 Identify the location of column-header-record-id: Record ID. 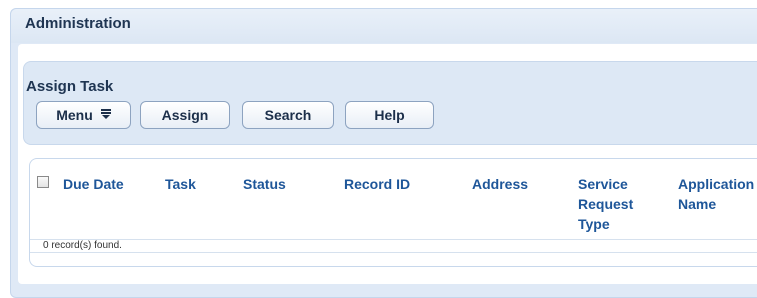
(377, 184).